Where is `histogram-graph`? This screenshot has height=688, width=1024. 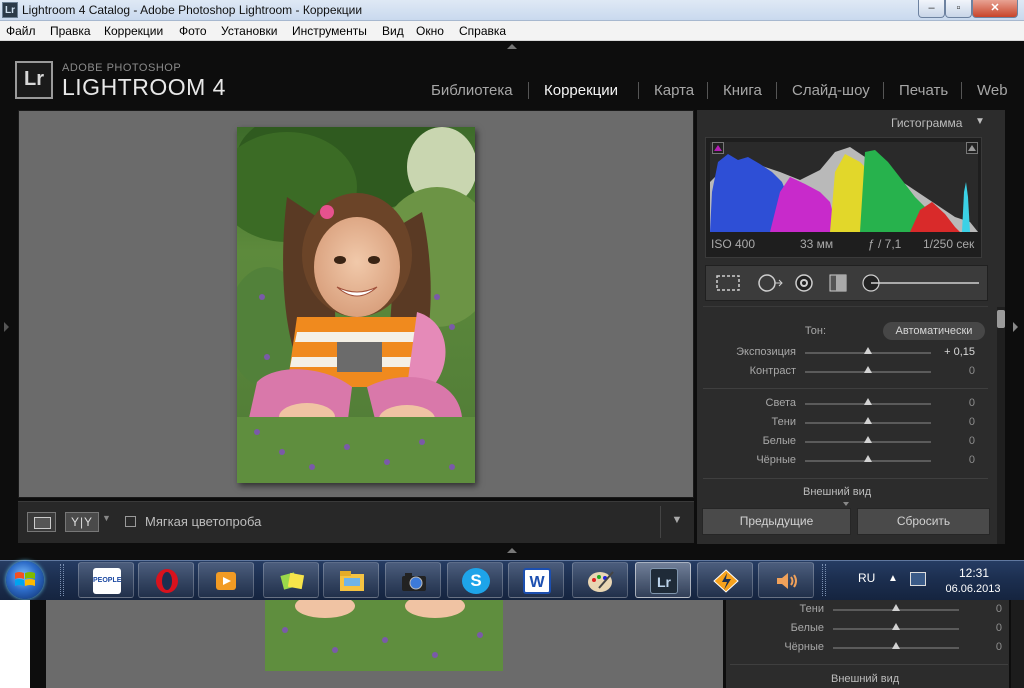
histogram-graph is located at coordinates (844, 187).